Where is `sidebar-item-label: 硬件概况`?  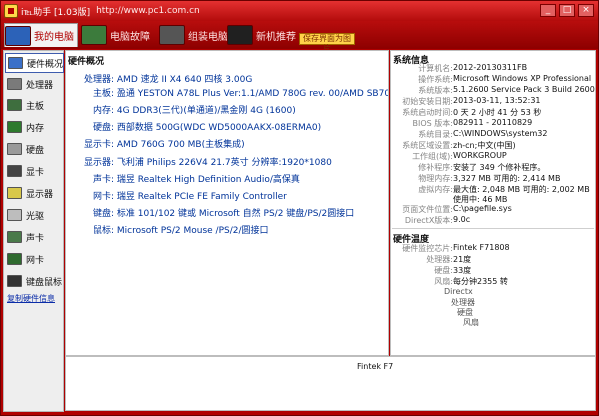
sidebar-item-label: 硬件概况 is located at coordinates (45, 64).